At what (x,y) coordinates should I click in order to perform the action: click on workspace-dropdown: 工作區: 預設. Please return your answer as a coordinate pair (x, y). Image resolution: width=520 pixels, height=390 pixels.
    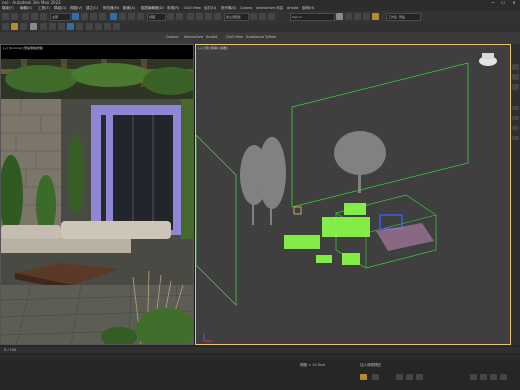
    Looking at the image, I should click on (403, 17).